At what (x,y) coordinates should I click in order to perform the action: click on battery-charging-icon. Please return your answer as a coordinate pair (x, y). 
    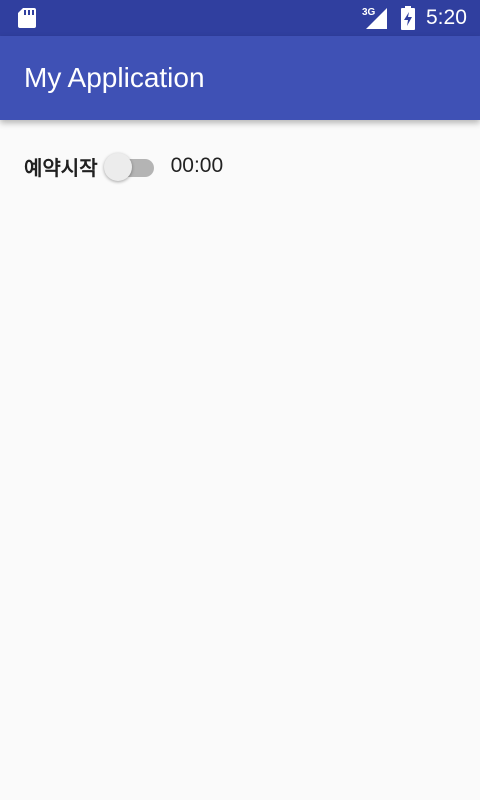
    Looking at the image, I should click on (408, 18).